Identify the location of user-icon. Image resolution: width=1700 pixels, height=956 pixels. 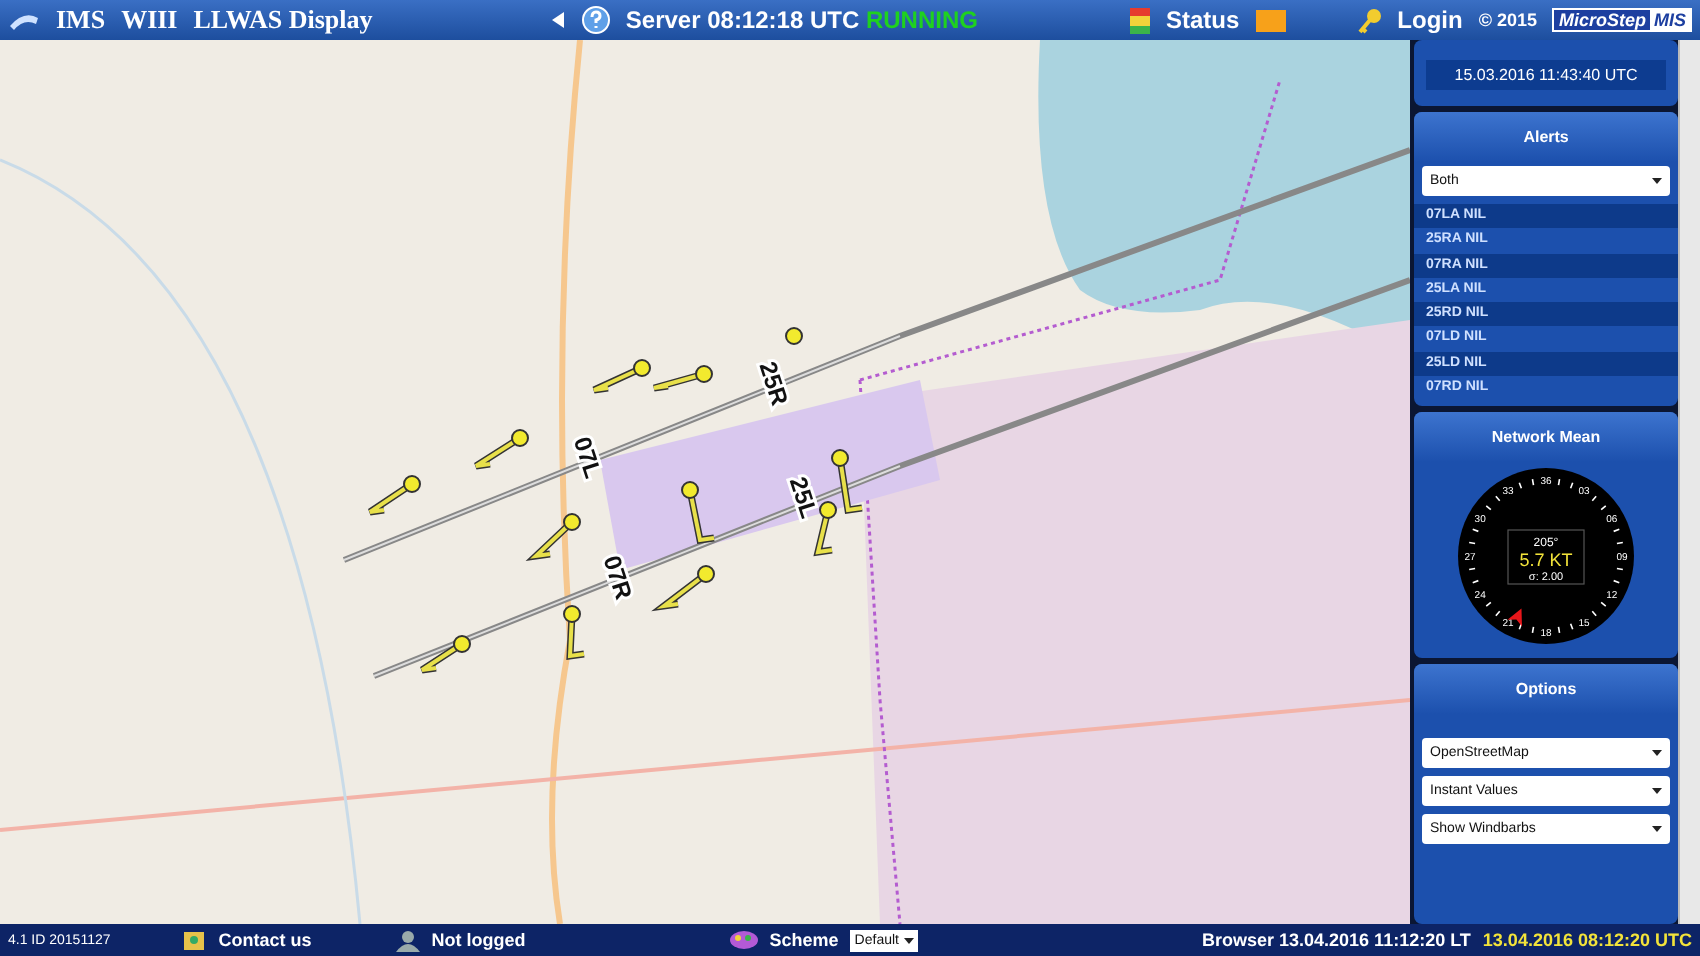
(407, 940).